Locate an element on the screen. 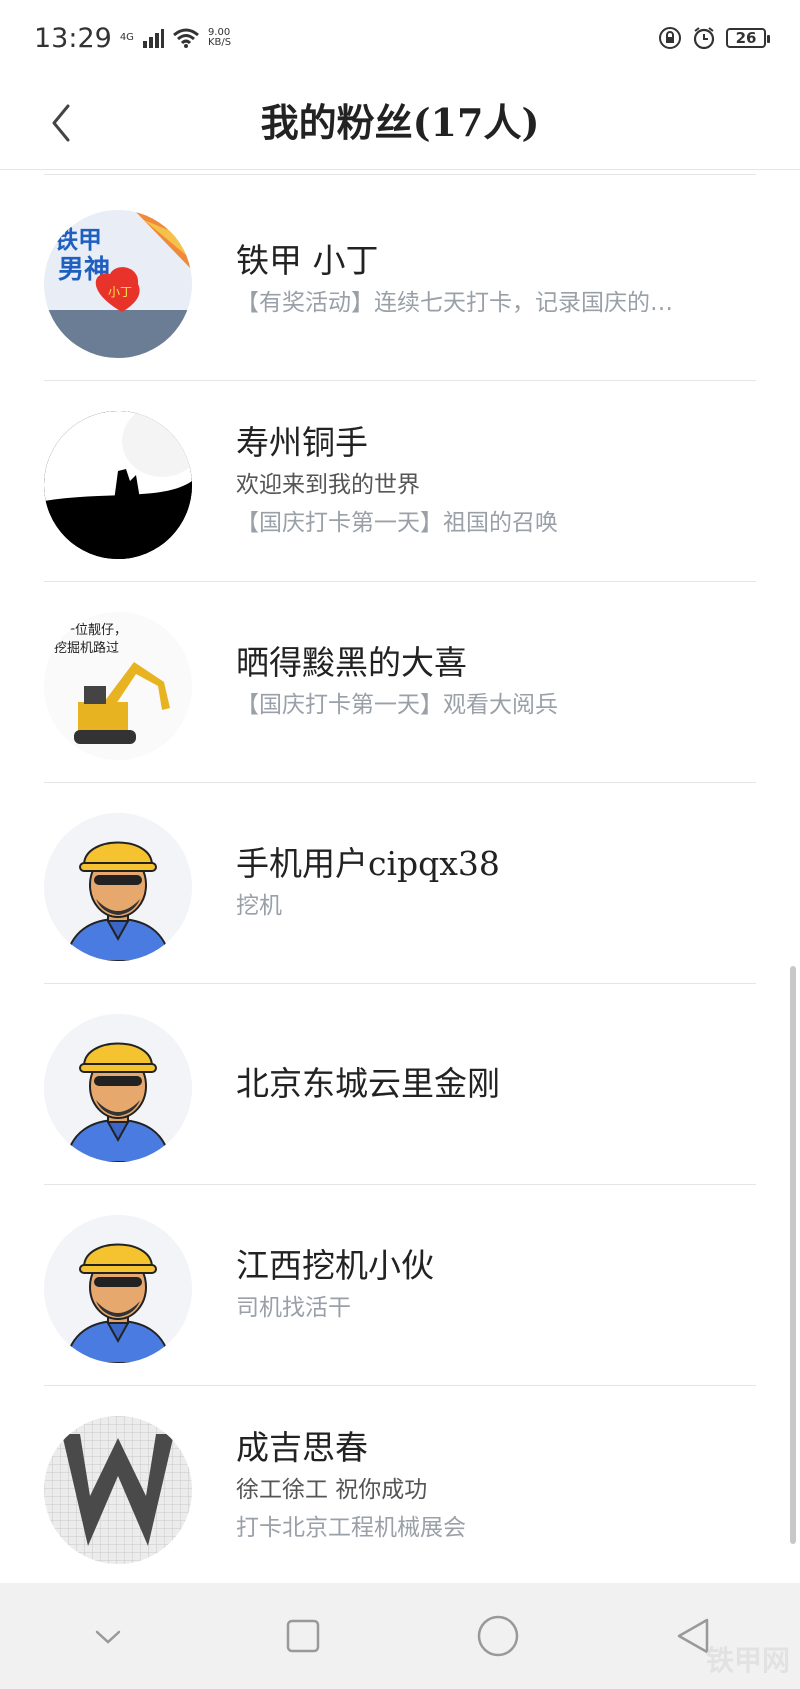  avatar: 一位靓仔， 挖掘机路过 is located at coordinates (118, 686).